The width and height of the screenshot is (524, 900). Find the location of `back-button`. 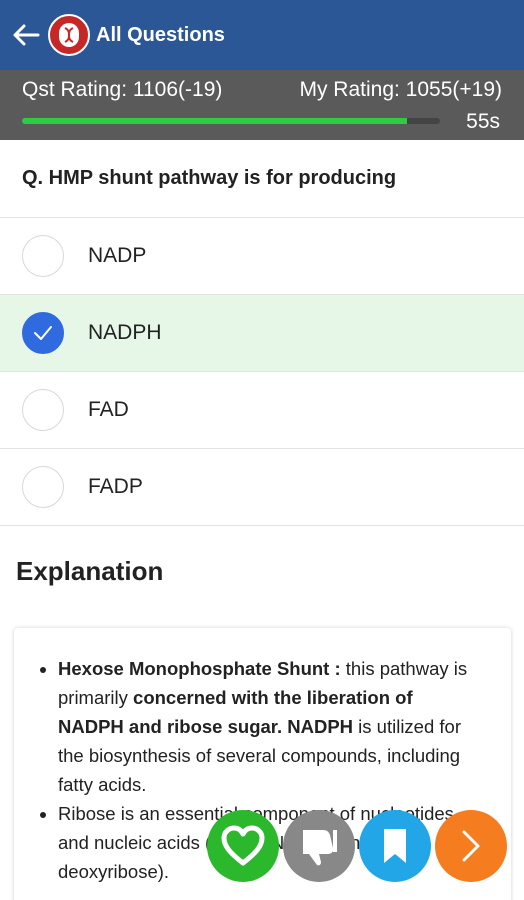

back-button is located at coordinates (26, 35).